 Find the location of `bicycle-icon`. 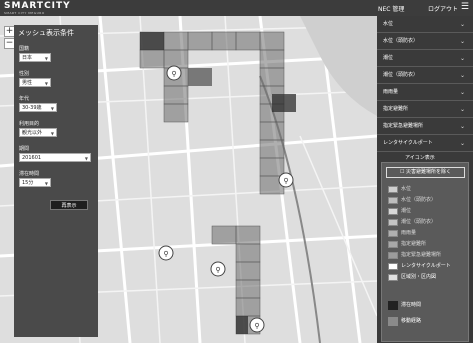

bicycle-icon is located at coordinates (393, 266).